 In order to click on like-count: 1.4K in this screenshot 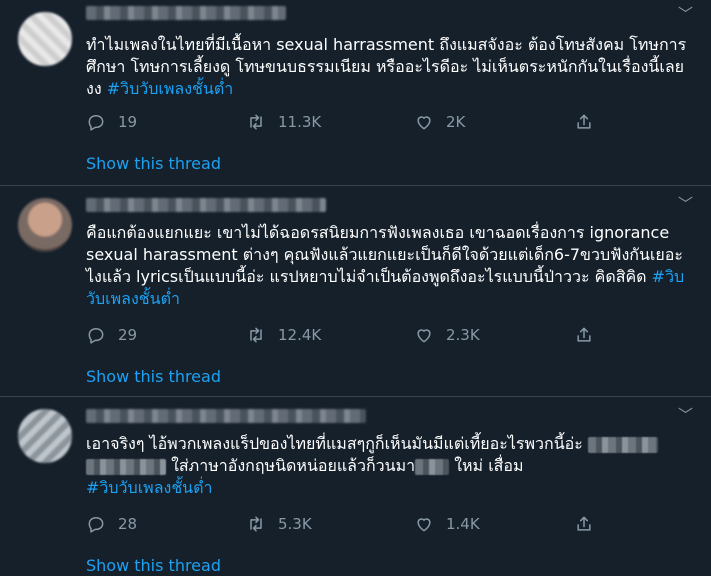, I will do `click(463, 524)`.